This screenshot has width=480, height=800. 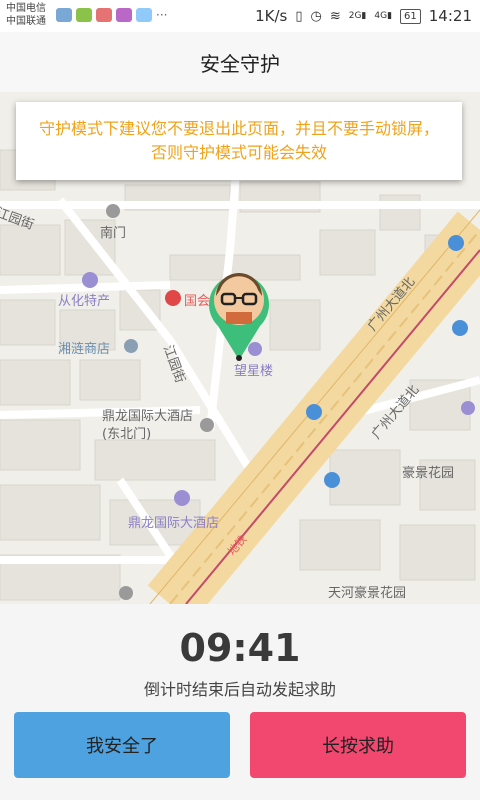 I want to click on more-icon: ···, so click(x=162, y=15).